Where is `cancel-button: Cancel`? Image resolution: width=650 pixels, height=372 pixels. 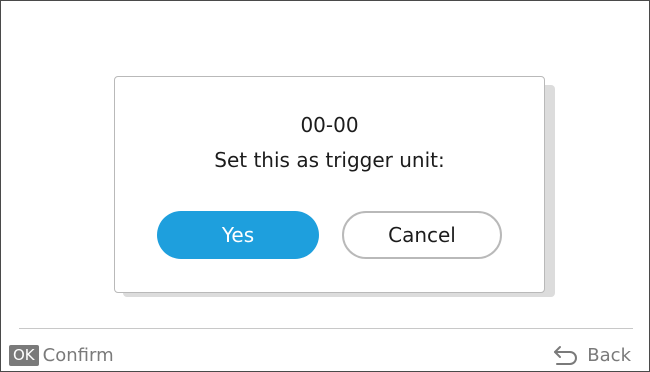 cancel-button: Cancel is located at coordinates (422, 235).